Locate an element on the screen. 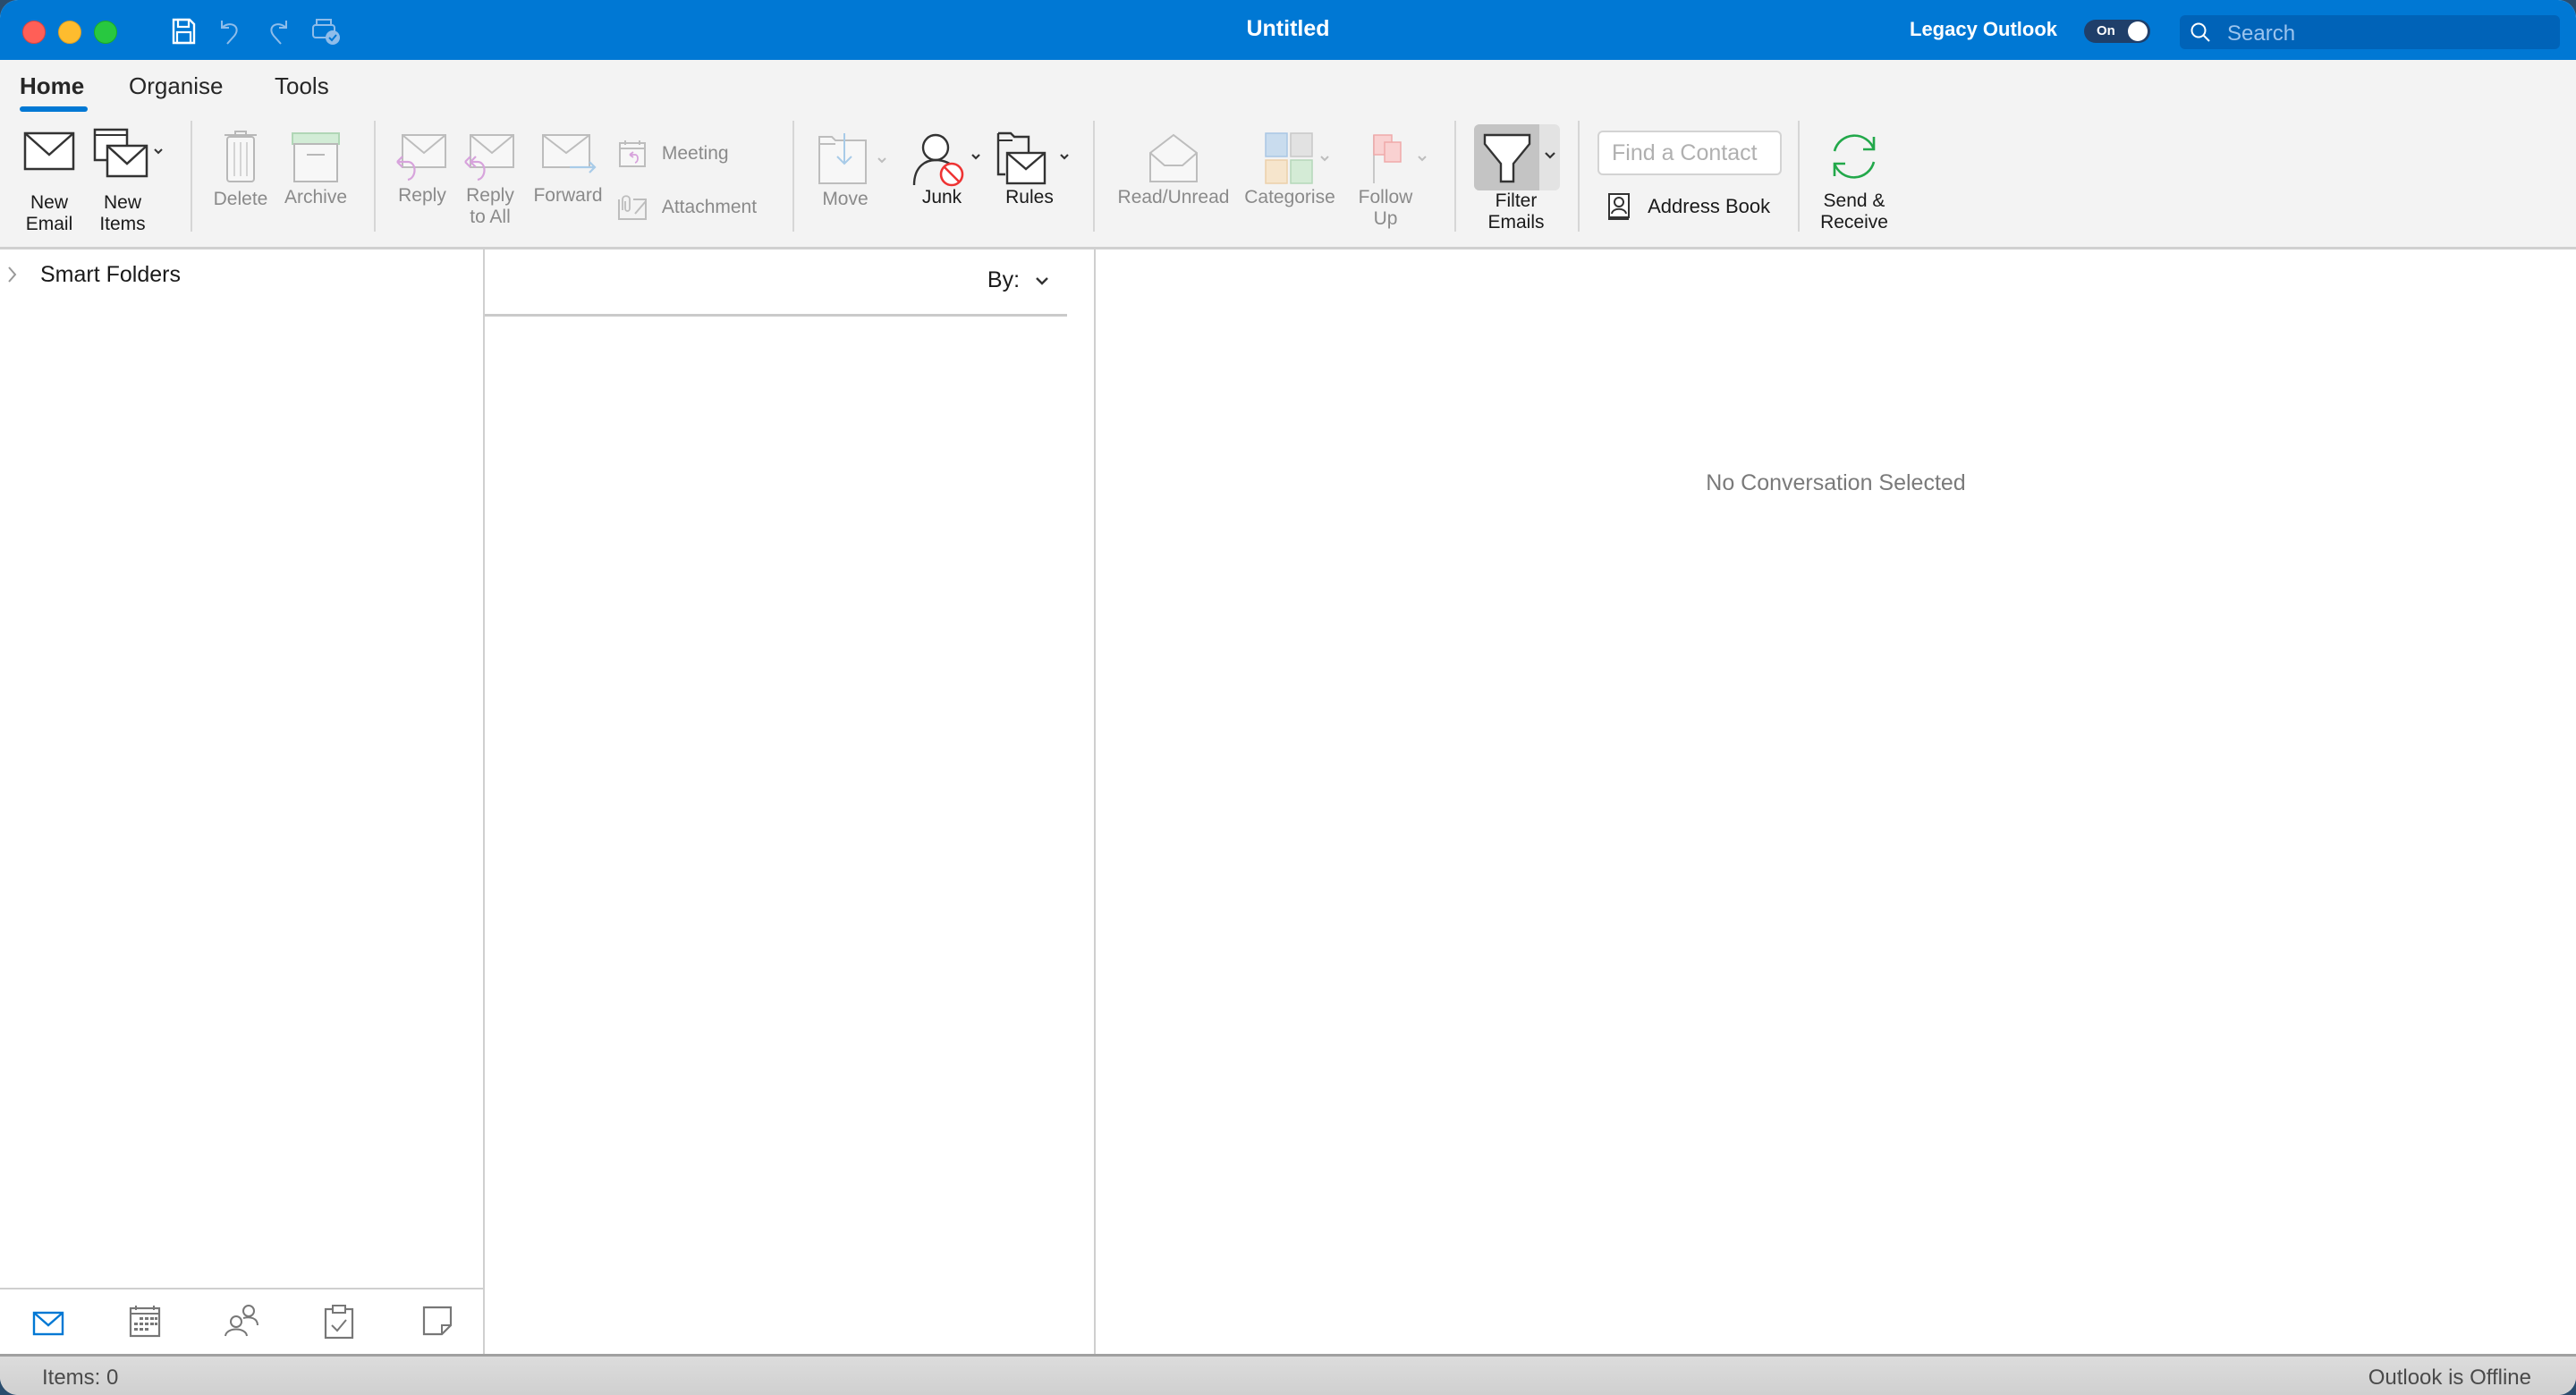 Image resolution: width=2576 pixels, height=1395 pixels. module-nav-bar is located at coordinates (241, 1322).